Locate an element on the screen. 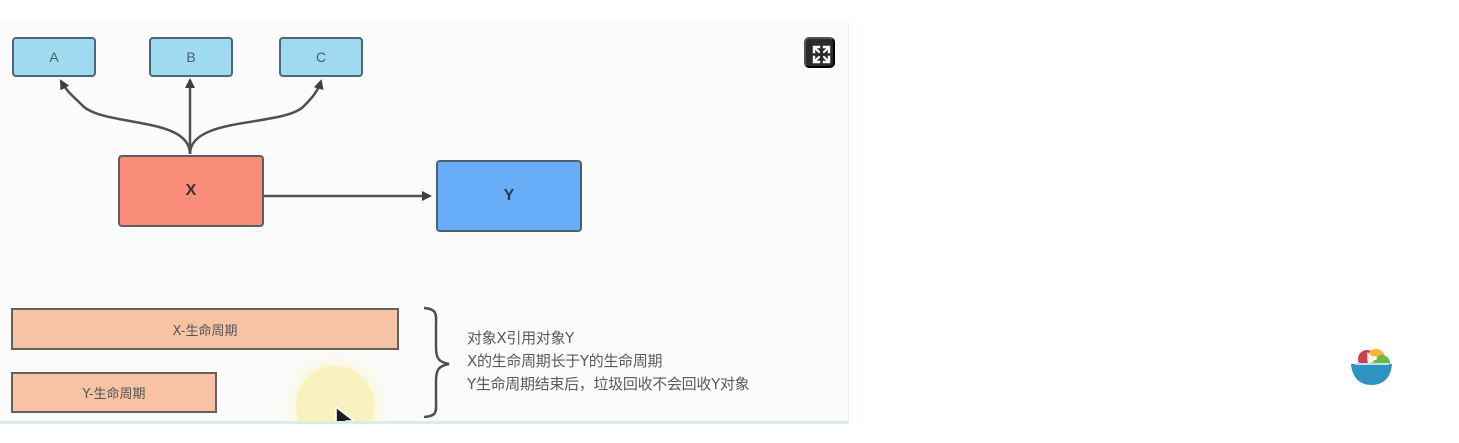  description-line-3: Y生命周期结束后，垃圾回收不会回收Y对象 is located at coordinates (608, 384).